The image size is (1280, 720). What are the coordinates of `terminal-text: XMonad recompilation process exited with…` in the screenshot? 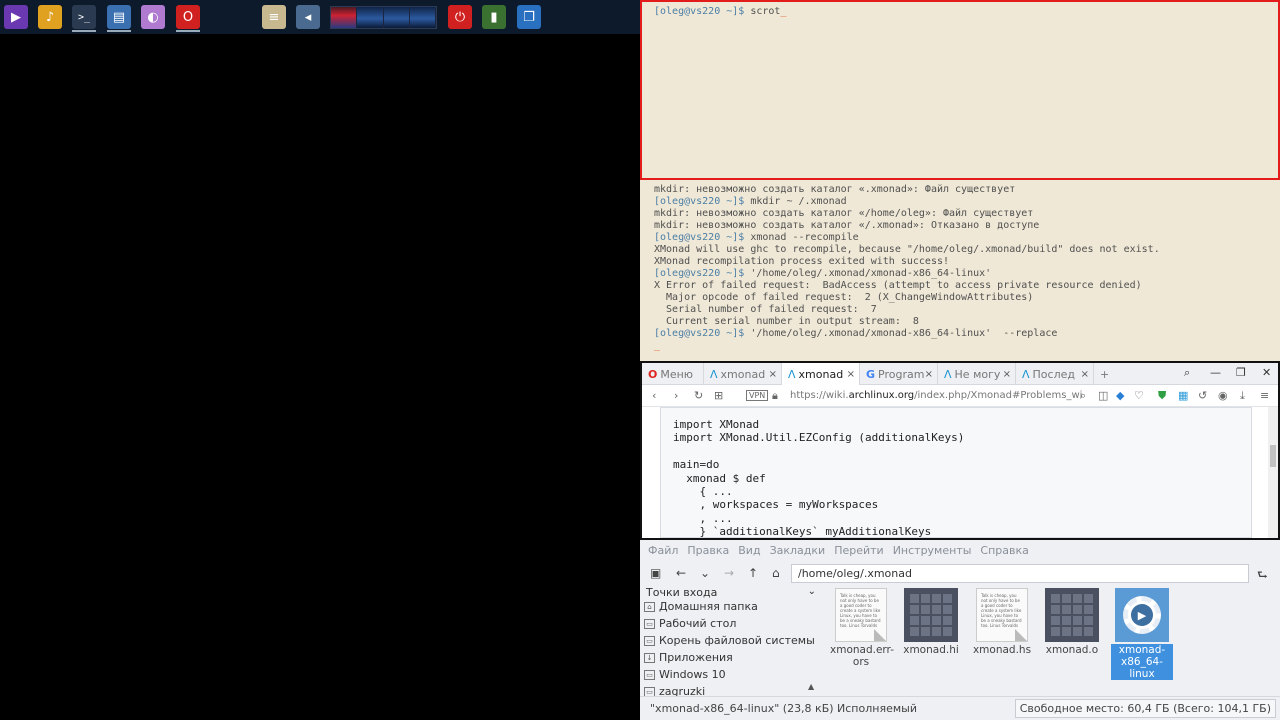 It's located at (802, 261).